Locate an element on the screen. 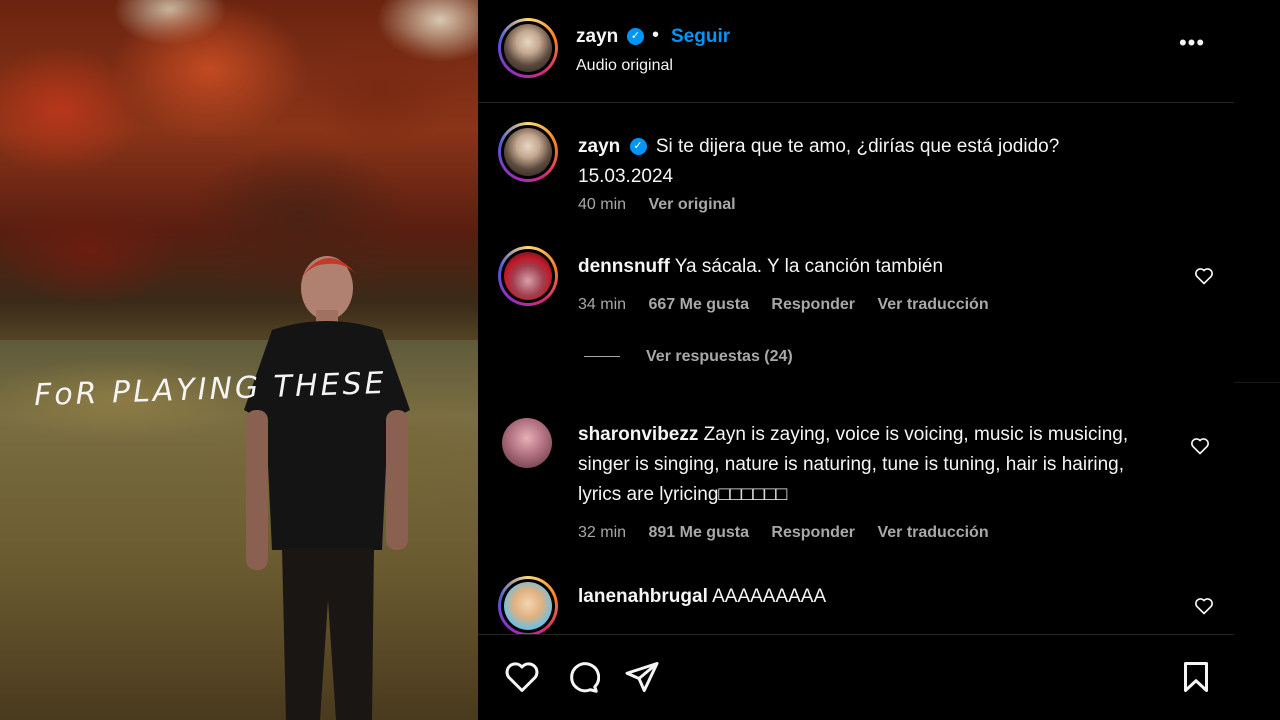  share-icon is located at coordinates (642, 677).